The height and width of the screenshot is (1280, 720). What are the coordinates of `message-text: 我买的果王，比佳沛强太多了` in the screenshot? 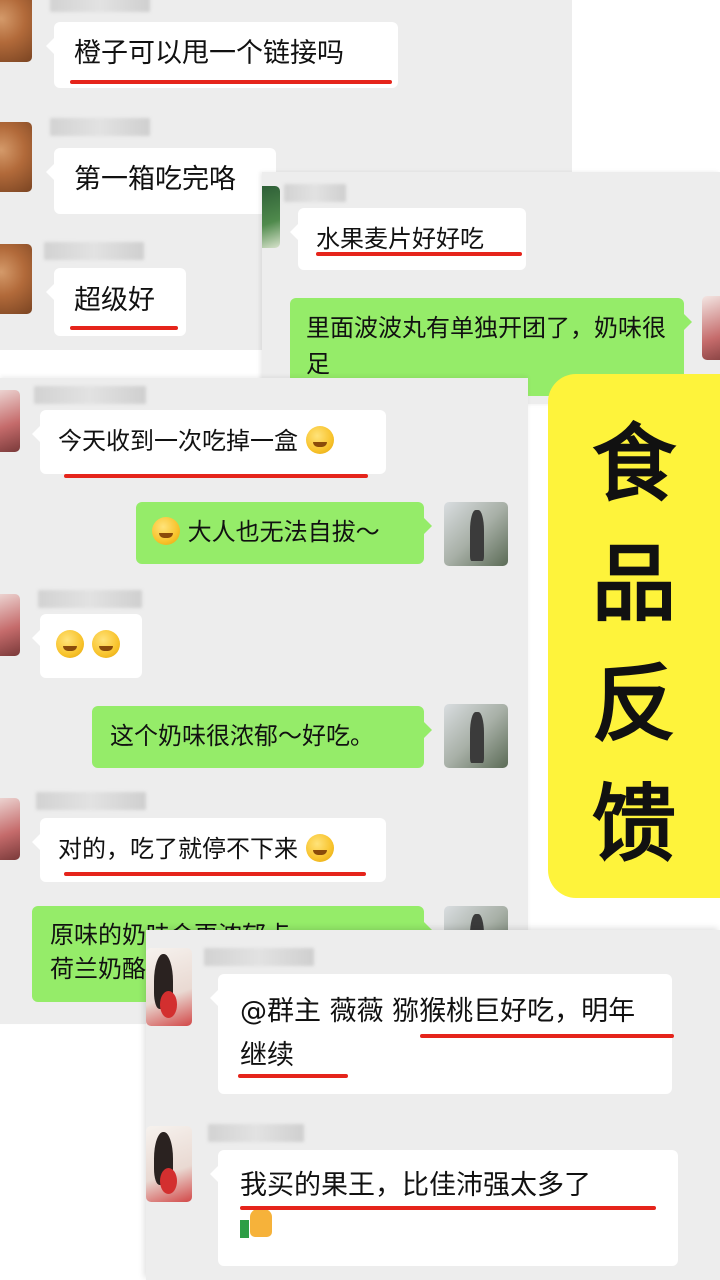 It's located at (415, 1185).